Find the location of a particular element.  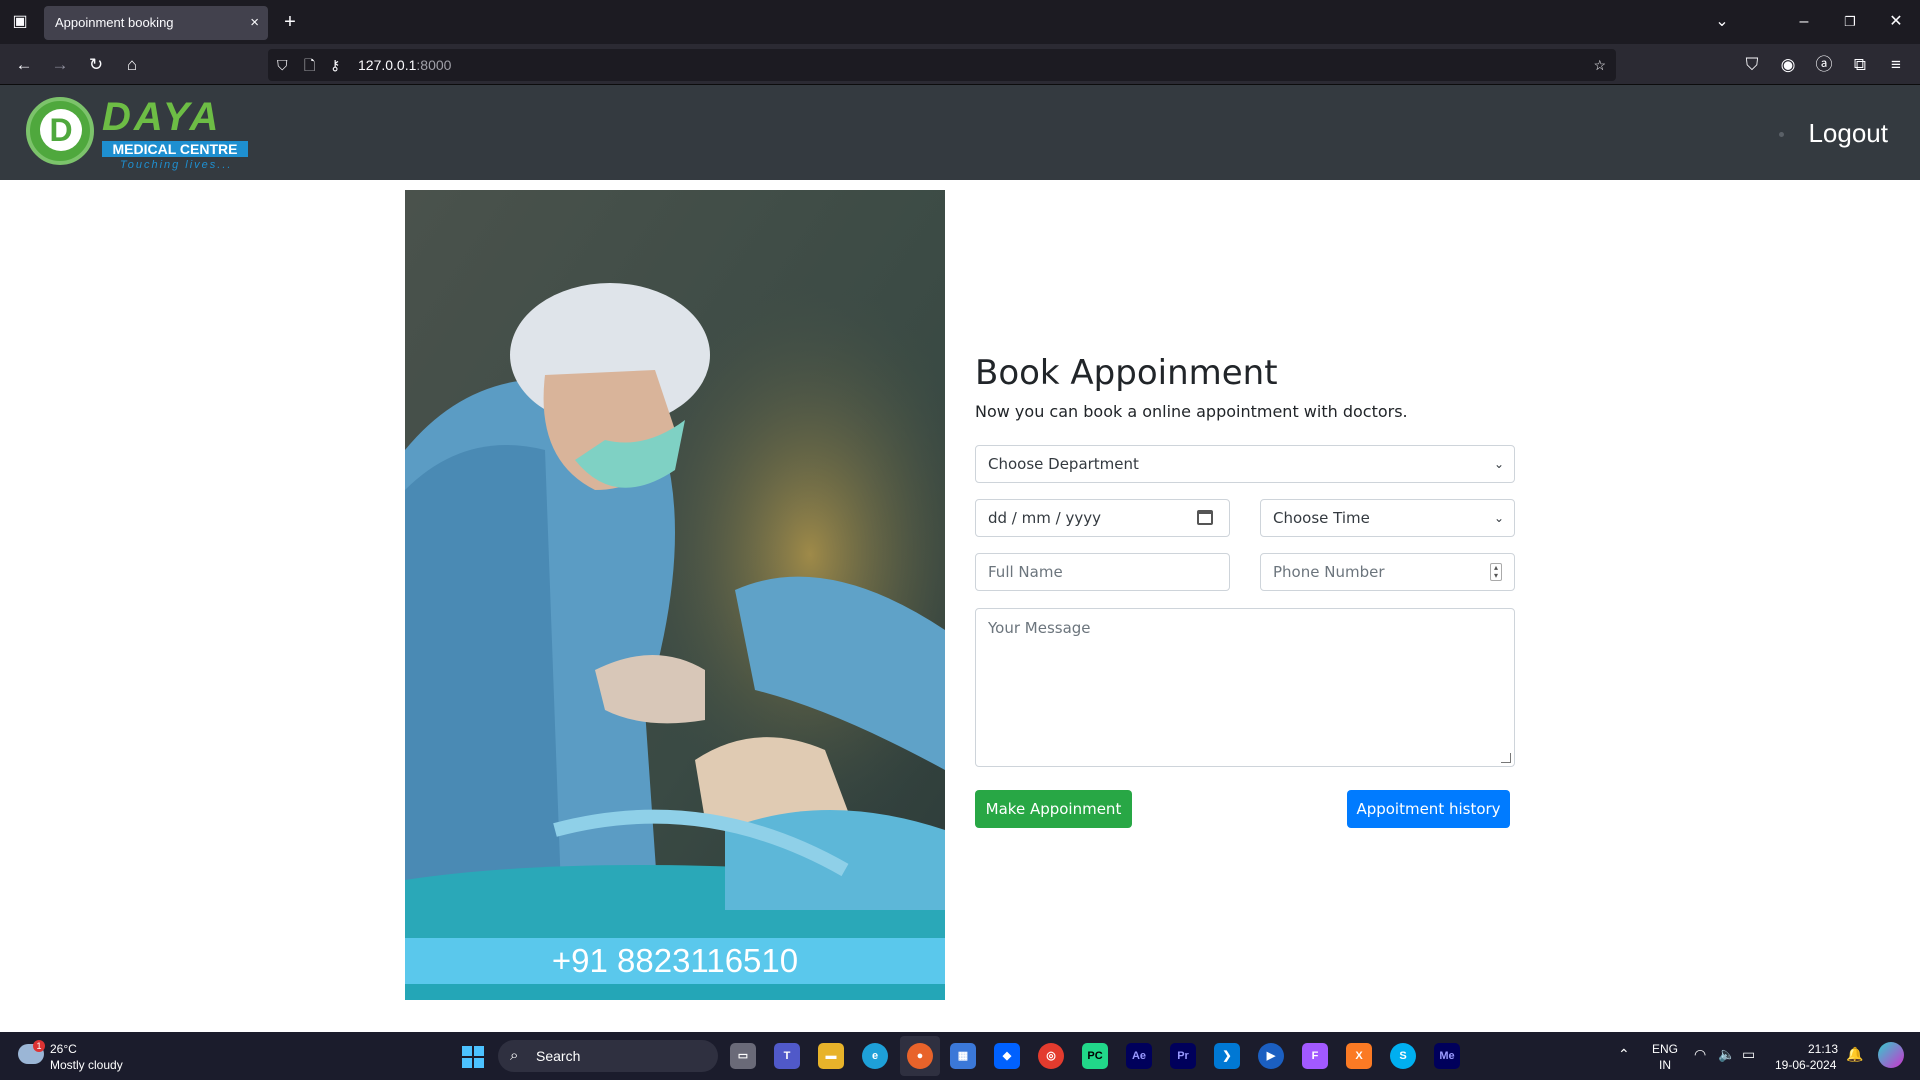

home-icon: ⌂ is located at coordinates (132, 64).